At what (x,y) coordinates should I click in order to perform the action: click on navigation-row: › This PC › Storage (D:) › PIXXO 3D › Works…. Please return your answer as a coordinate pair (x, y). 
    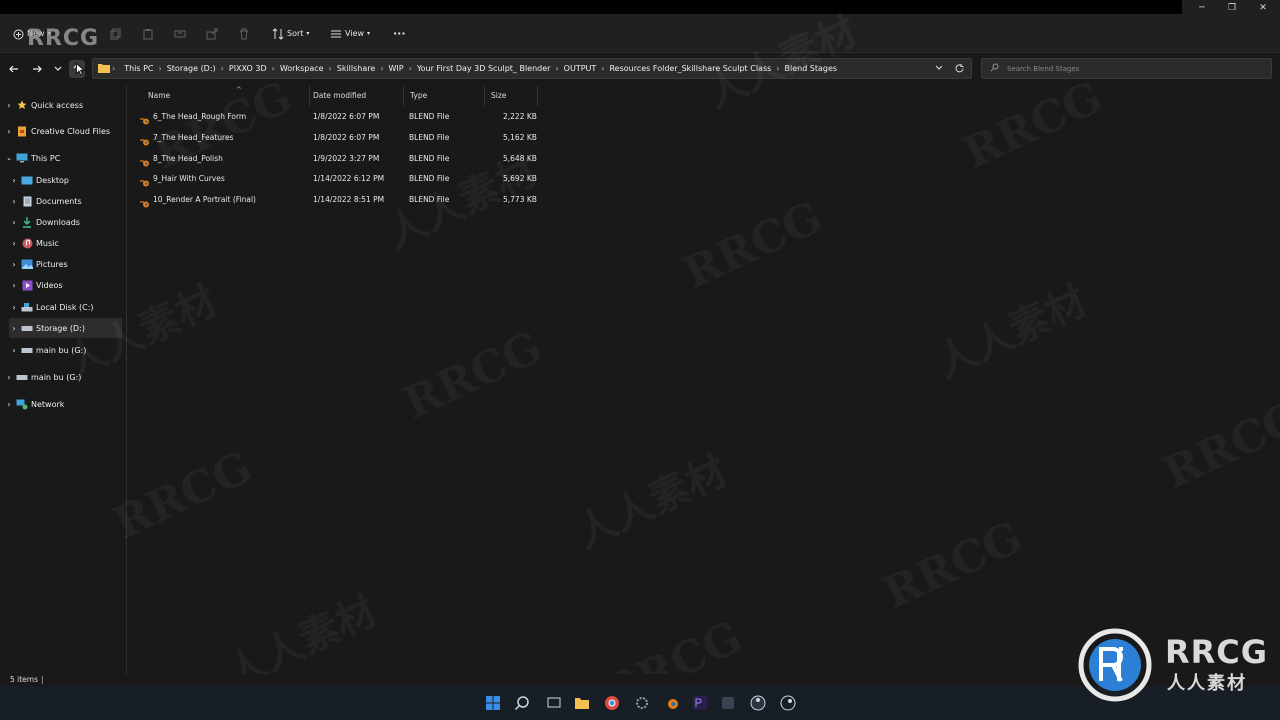
    Looking at the image, I should click on (640, 69).